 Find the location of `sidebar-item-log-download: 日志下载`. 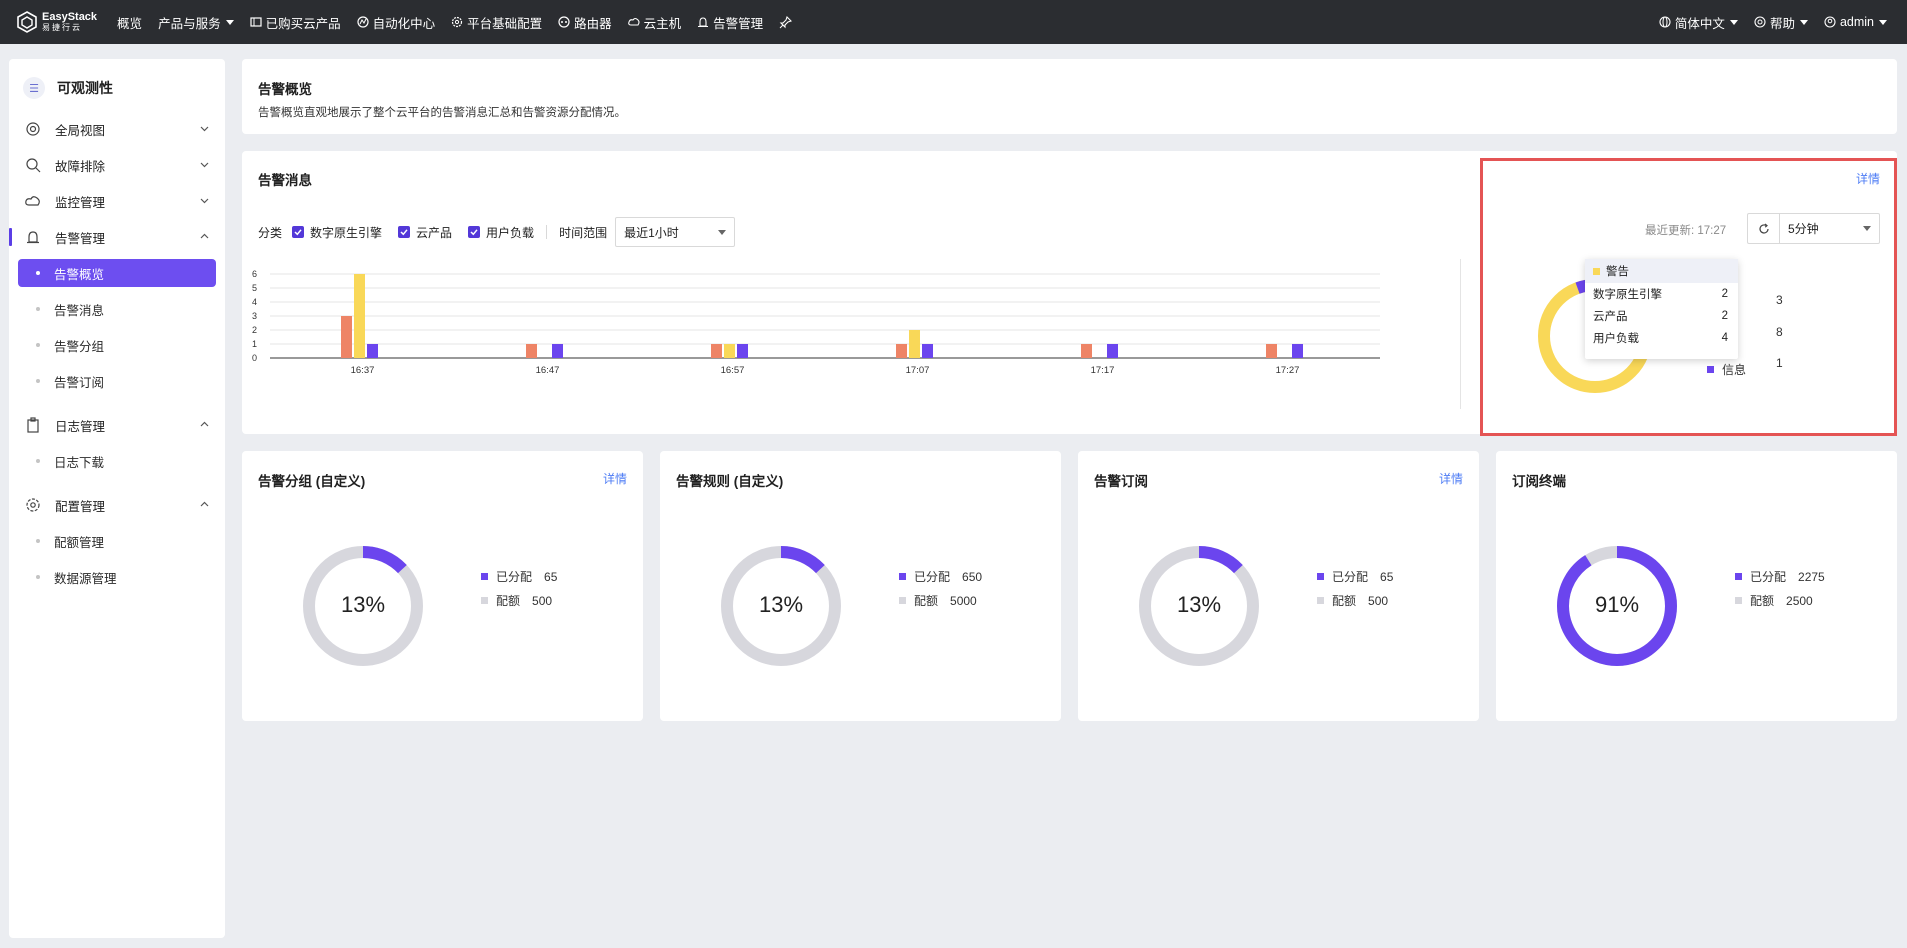

sidebar-item-log-download: 日志下载 is located at coordinates (117, 461).